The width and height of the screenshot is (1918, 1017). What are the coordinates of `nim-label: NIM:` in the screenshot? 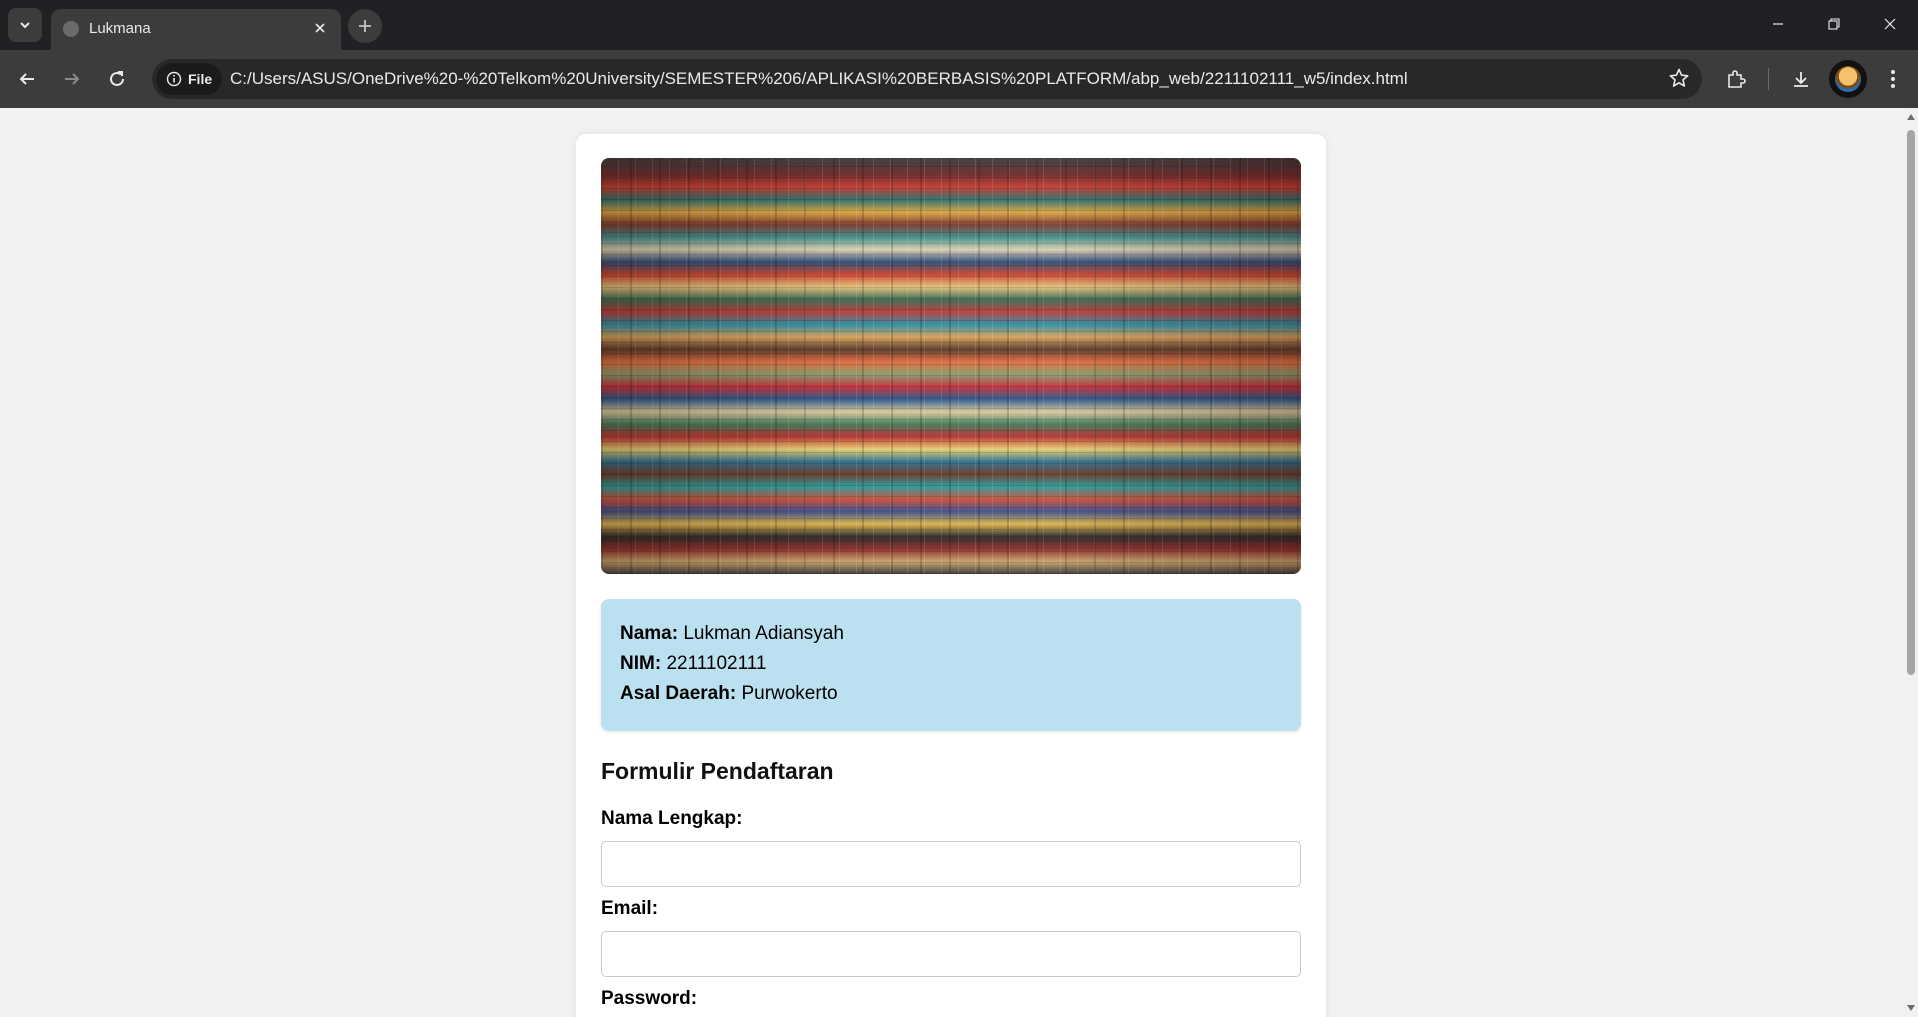 It's located at (641, 663).